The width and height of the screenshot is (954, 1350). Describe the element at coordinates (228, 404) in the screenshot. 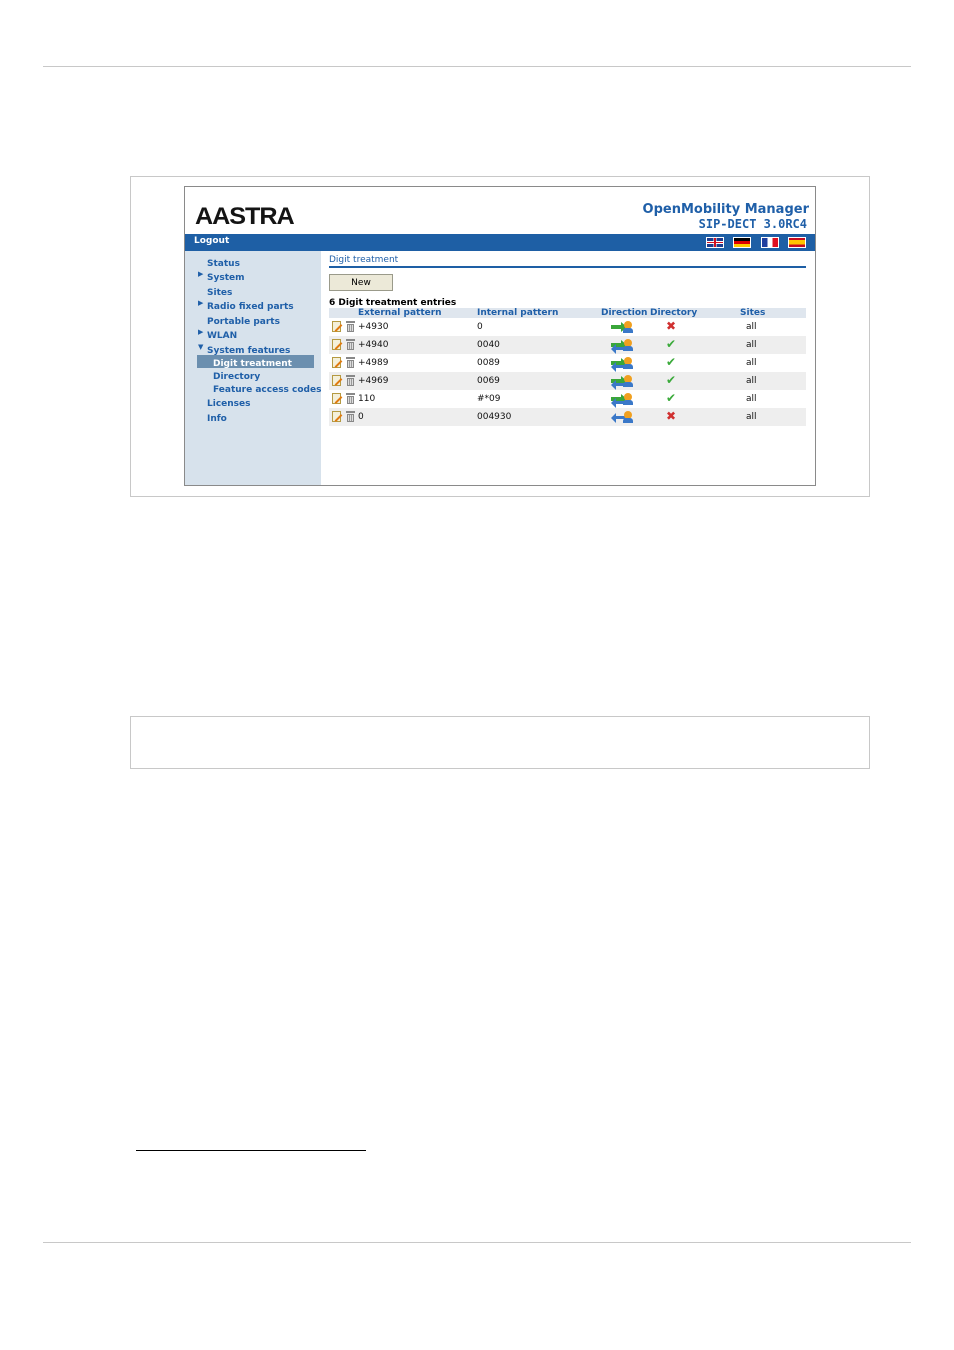

I see `sidebar-item-licenses: Licenses` at that location.